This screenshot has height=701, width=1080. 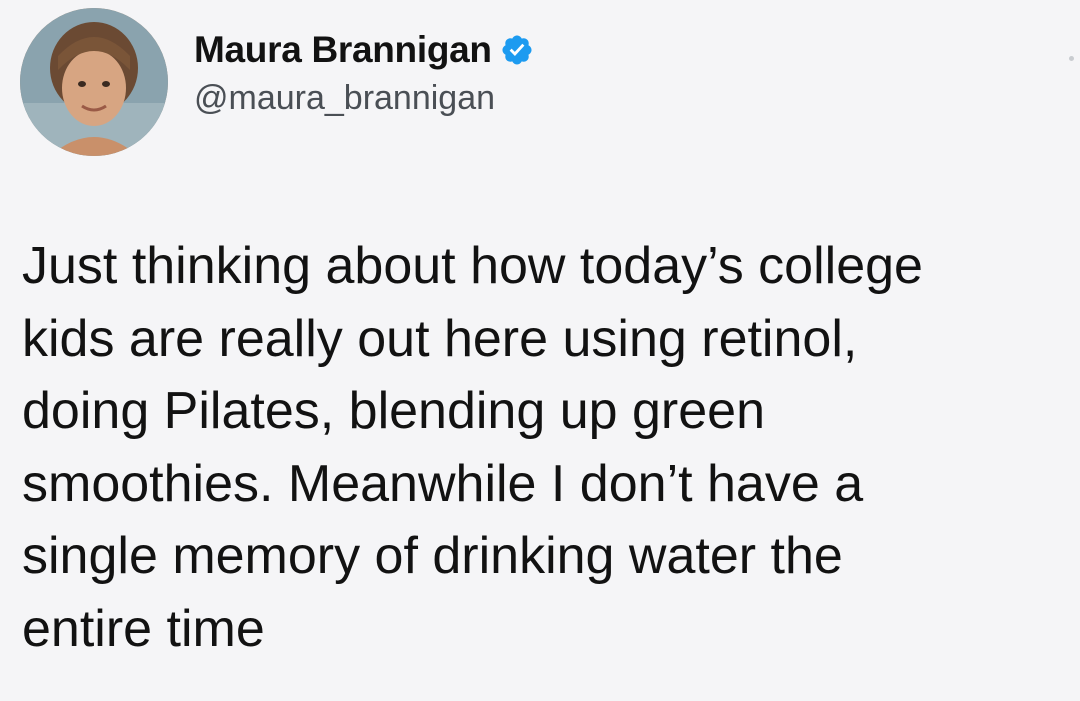 I want to click on display-name: Maura Brannigan, so click(x=343, y=50).